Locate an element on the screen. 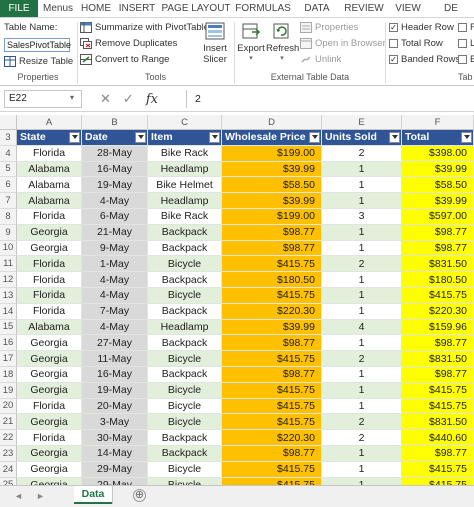 The height and width of the screenshot is (507, 474). table-cell: $831.50 is located at coordinates (438, 359).